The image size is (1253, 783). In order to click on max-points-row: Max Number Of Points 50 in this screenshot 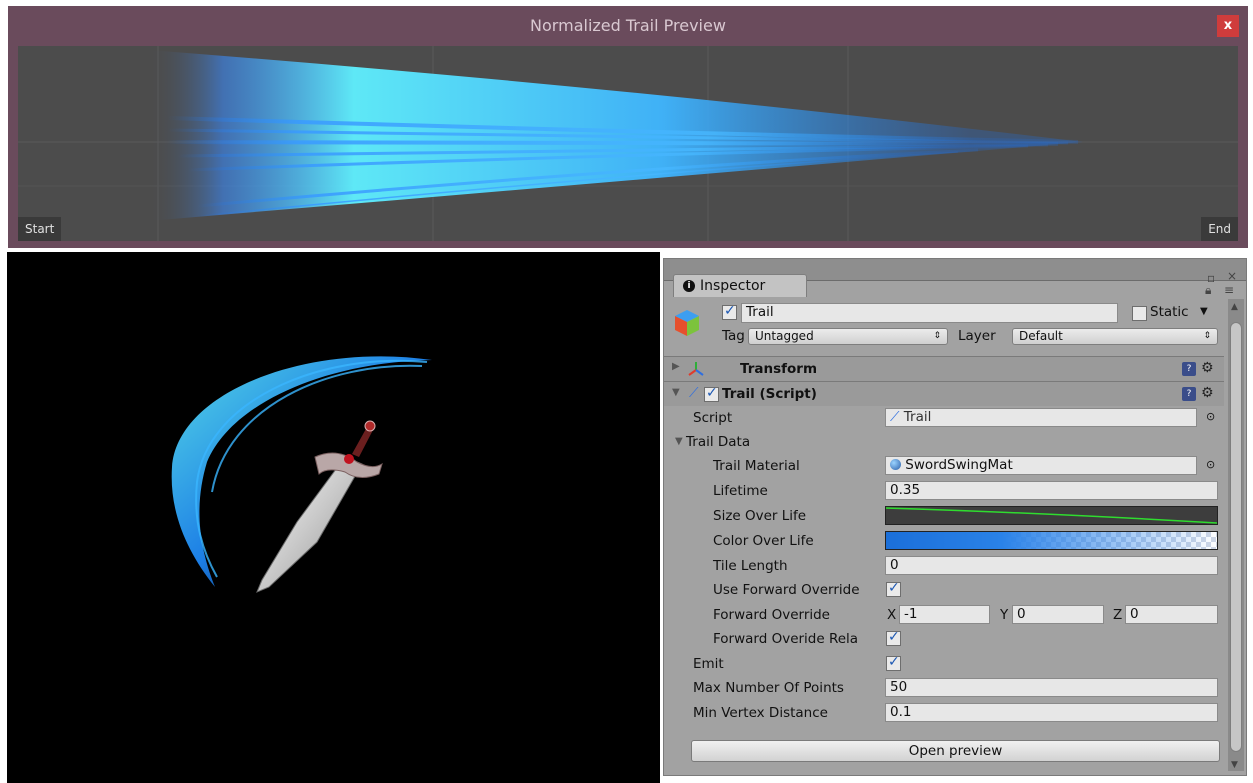, I will do `click(944, 688)`.